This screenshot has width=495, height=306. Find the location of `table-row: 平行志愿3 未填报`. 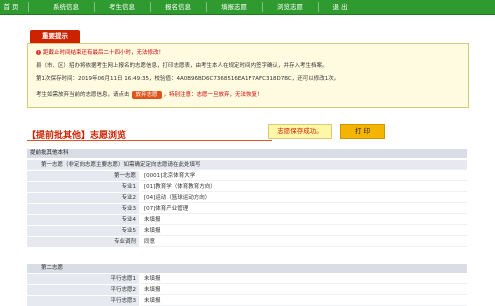

table-row: 平行志愿3 未填报 is located at coordinates (247, 301).